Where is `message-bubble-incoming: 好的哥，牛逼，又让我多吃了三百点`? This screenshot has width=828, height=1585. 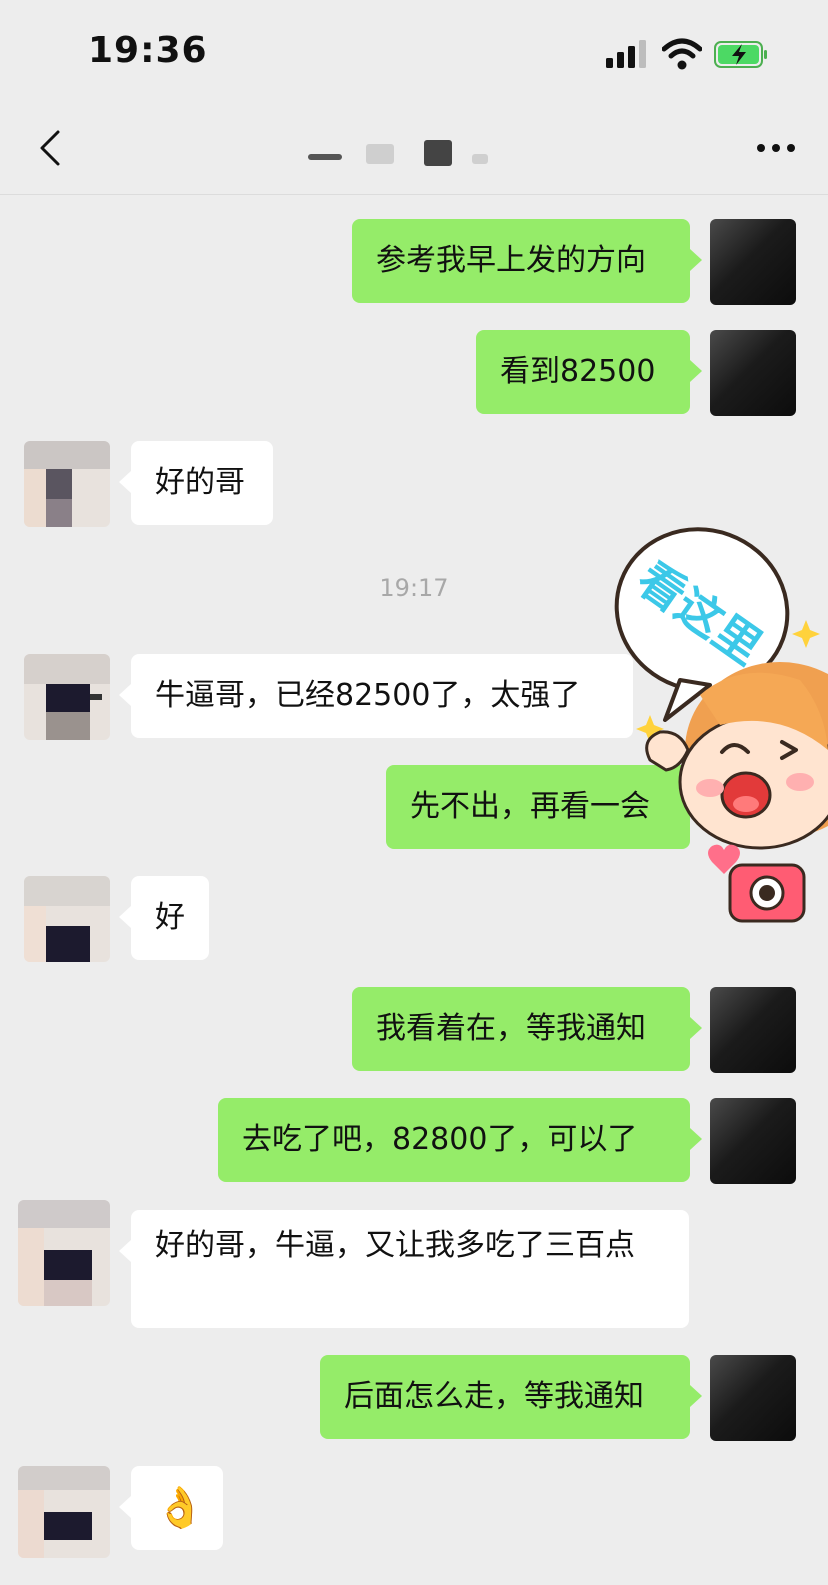
message-bubble-incoming: 好的哥，牛逼，又让我多吃了三百点 is located at coordinates (404, 1269).